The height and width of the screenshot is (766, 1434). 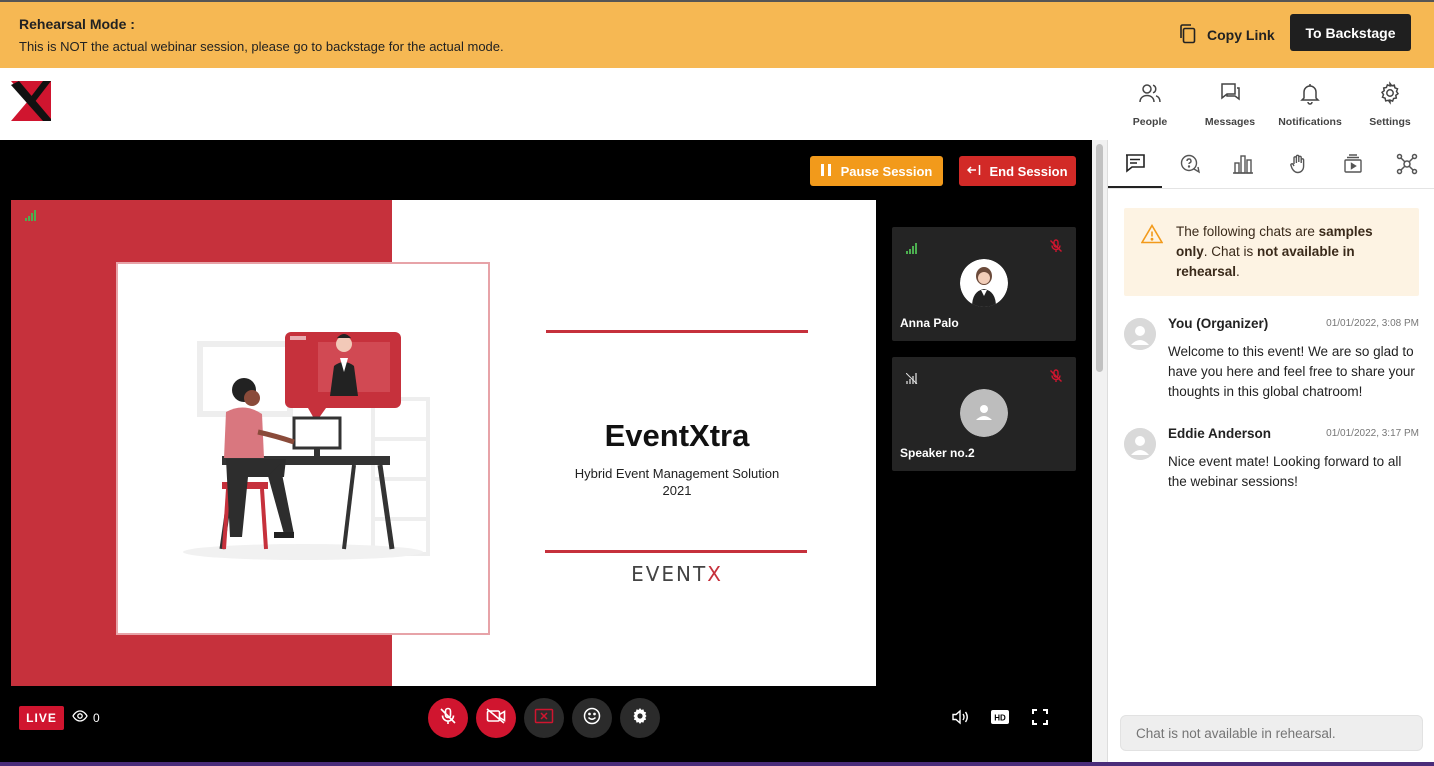 What do you see at coordinates (1150, 95) in the screenshot?
I see `people-icon` at bounding box center [1150, 95].